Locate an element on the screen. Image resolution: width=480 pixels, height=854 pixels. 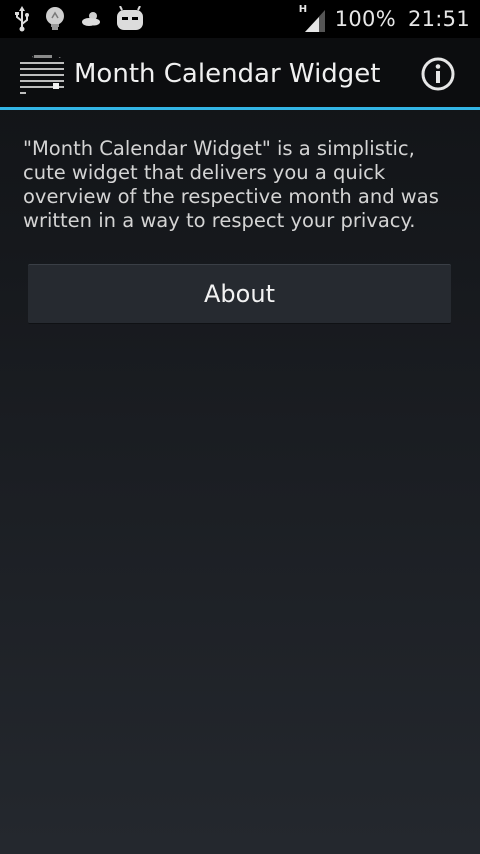
calendar-app-icon: ‹ ⌄ is located at coordinates (42, 75).